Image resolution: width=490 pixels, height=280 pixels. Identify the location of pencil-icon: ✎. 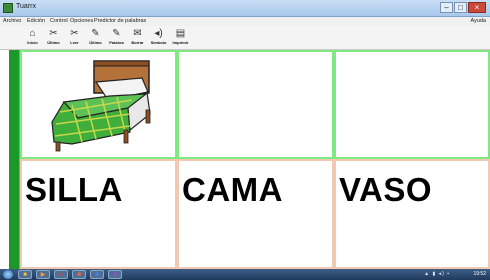
(95, 33).